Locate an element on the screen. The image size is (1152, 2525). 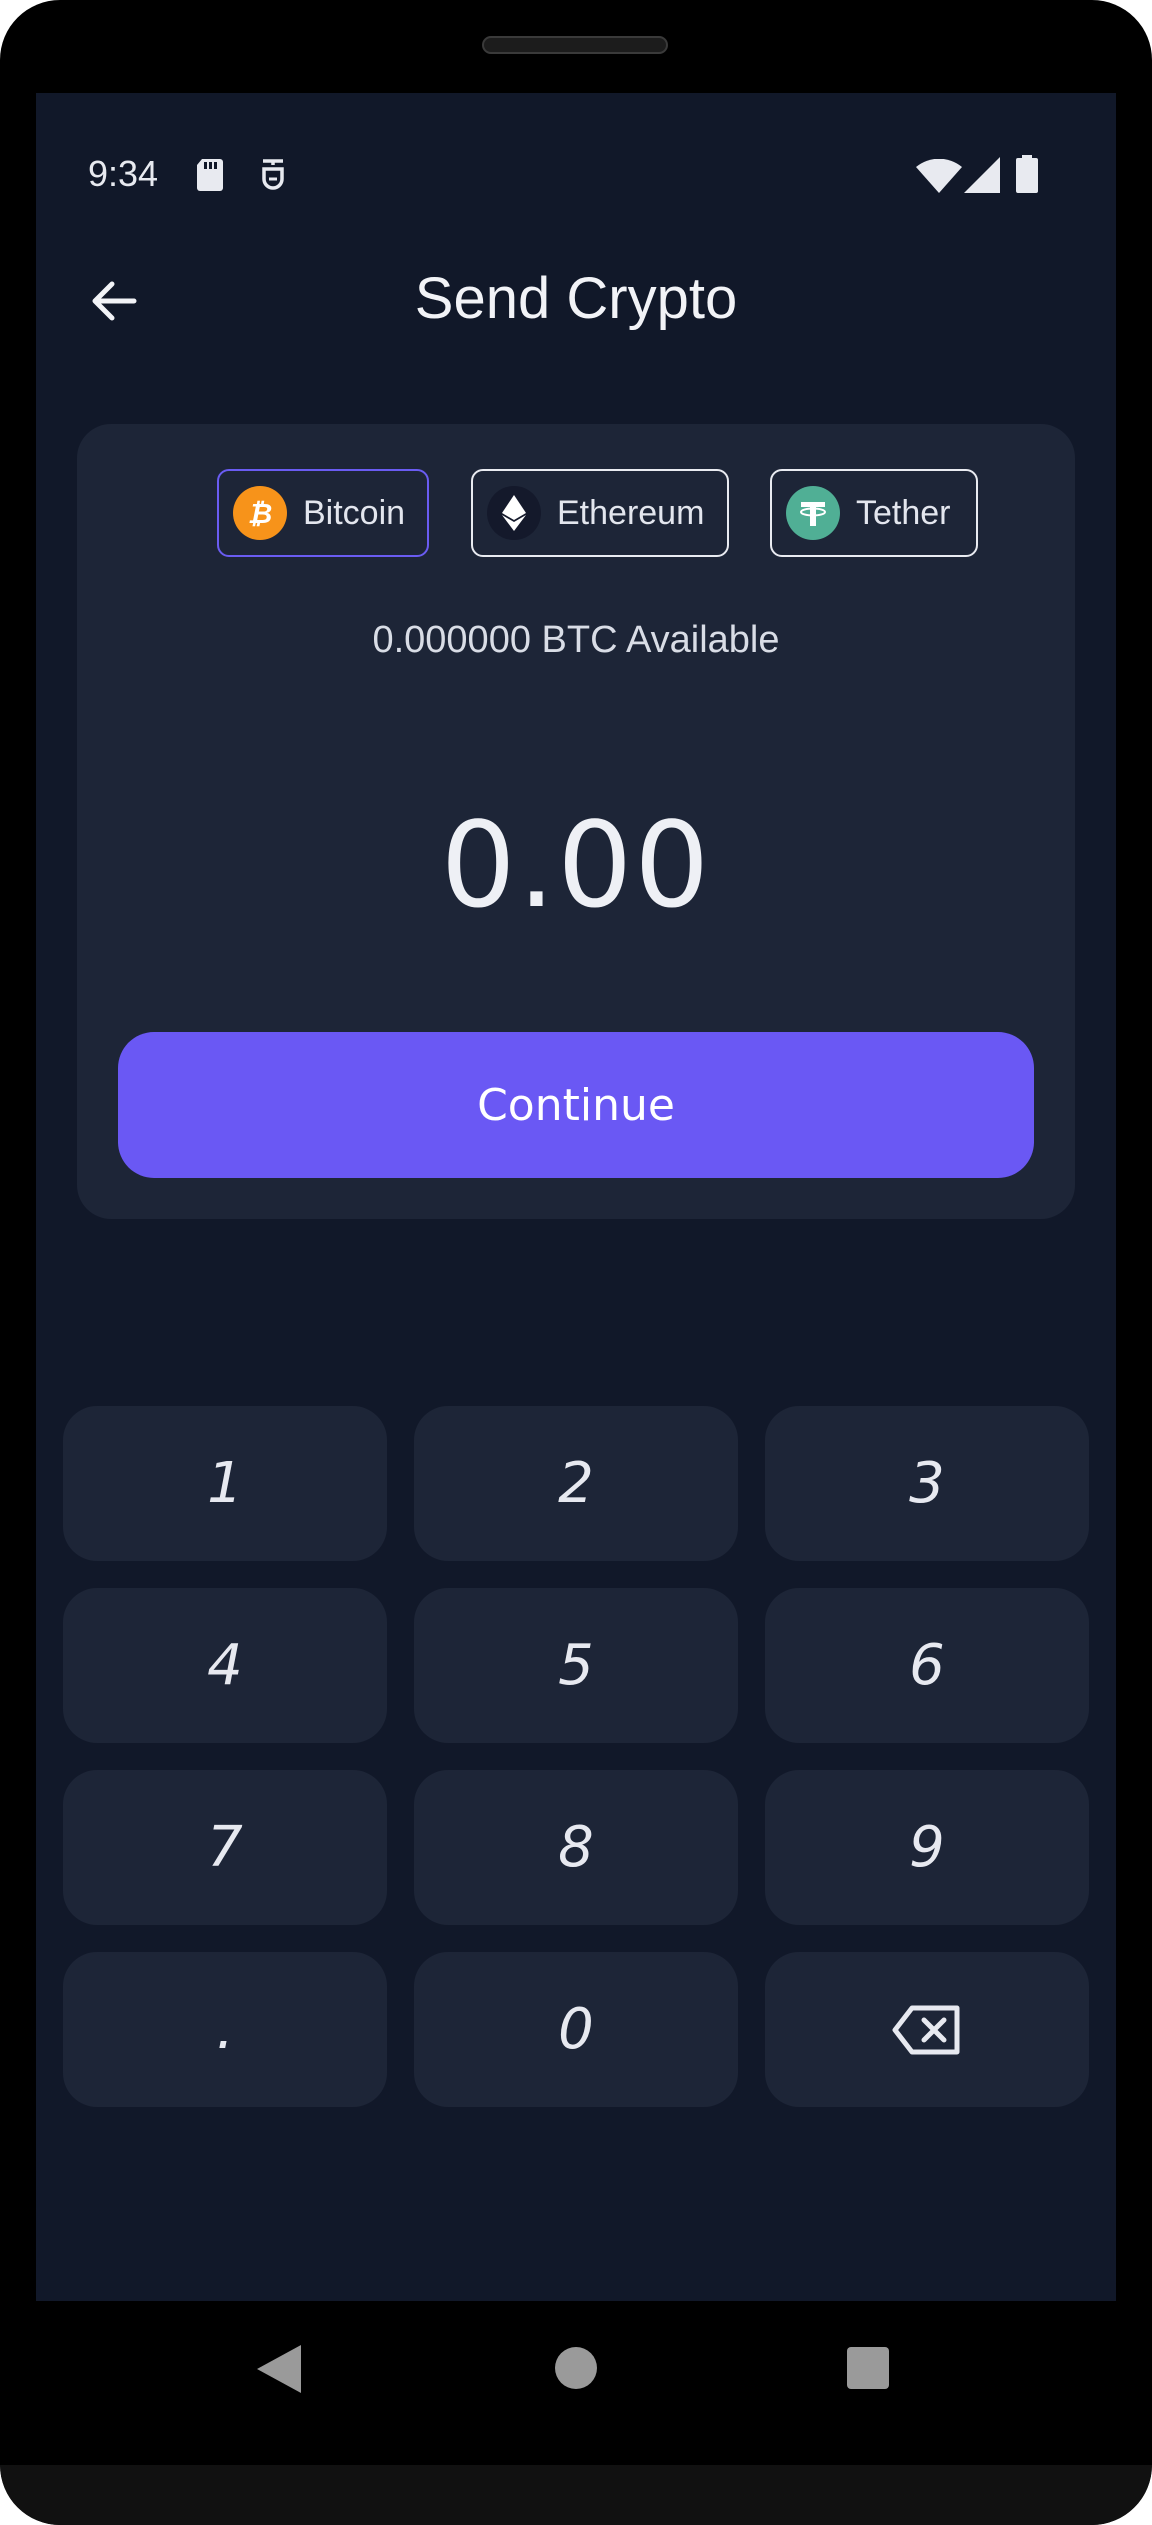
keypad-key-6: 6 is located at coordinates (927, 1665).